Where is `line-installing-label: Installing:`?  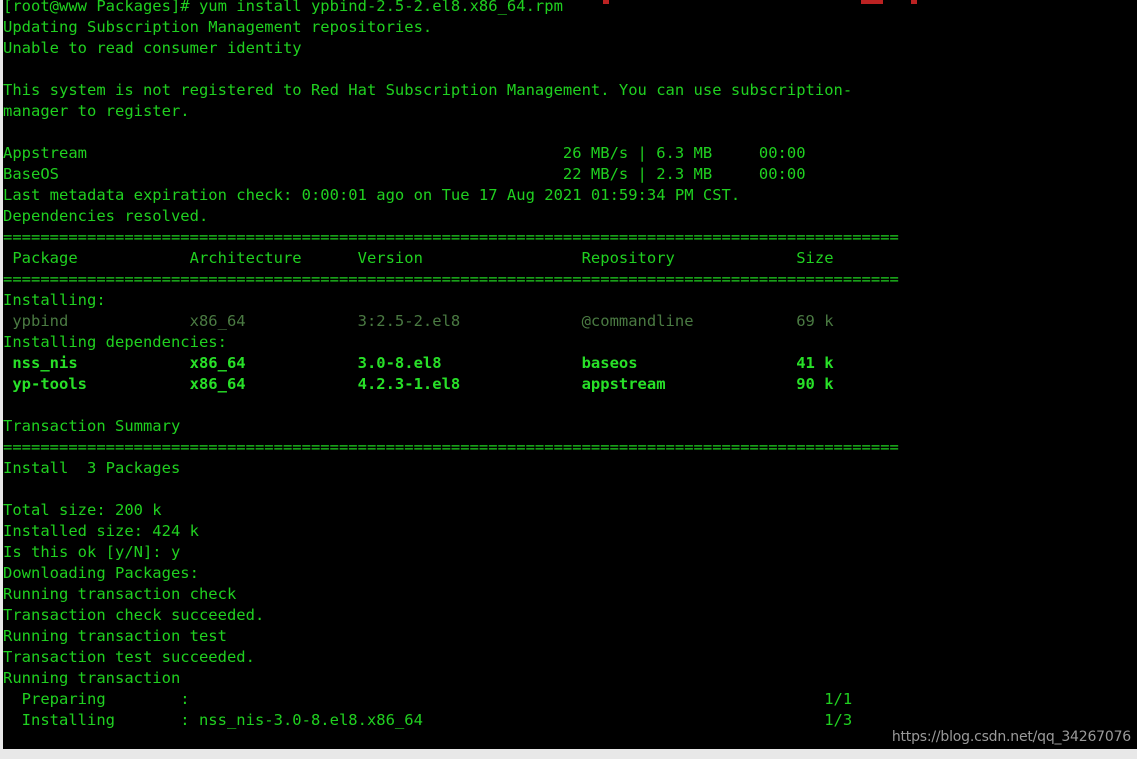
line-installing-label: Installing: is located at coordinates (54, 300).